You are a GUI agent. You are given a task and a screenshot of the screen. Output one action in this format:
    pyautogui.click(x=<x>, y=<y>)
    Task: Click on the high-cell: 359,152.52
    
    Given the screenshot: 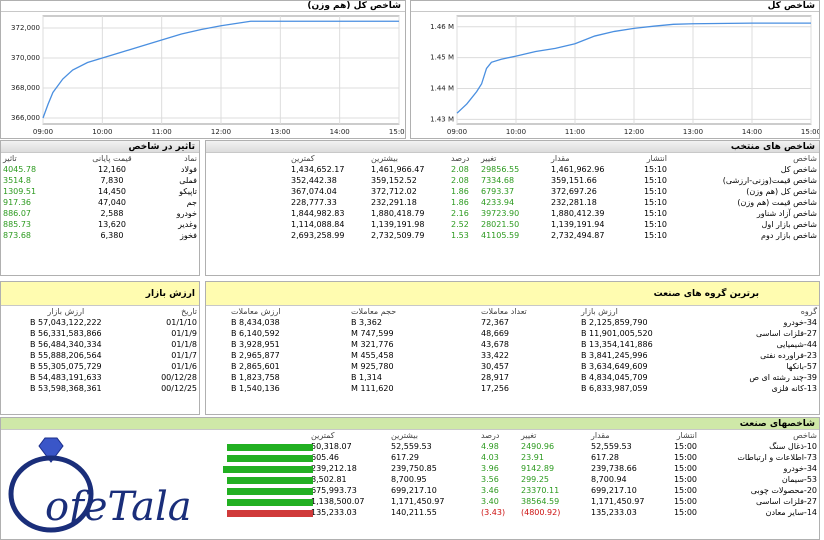 What is the action you would take?
    pyautogui.click(x=394, y=180)
    